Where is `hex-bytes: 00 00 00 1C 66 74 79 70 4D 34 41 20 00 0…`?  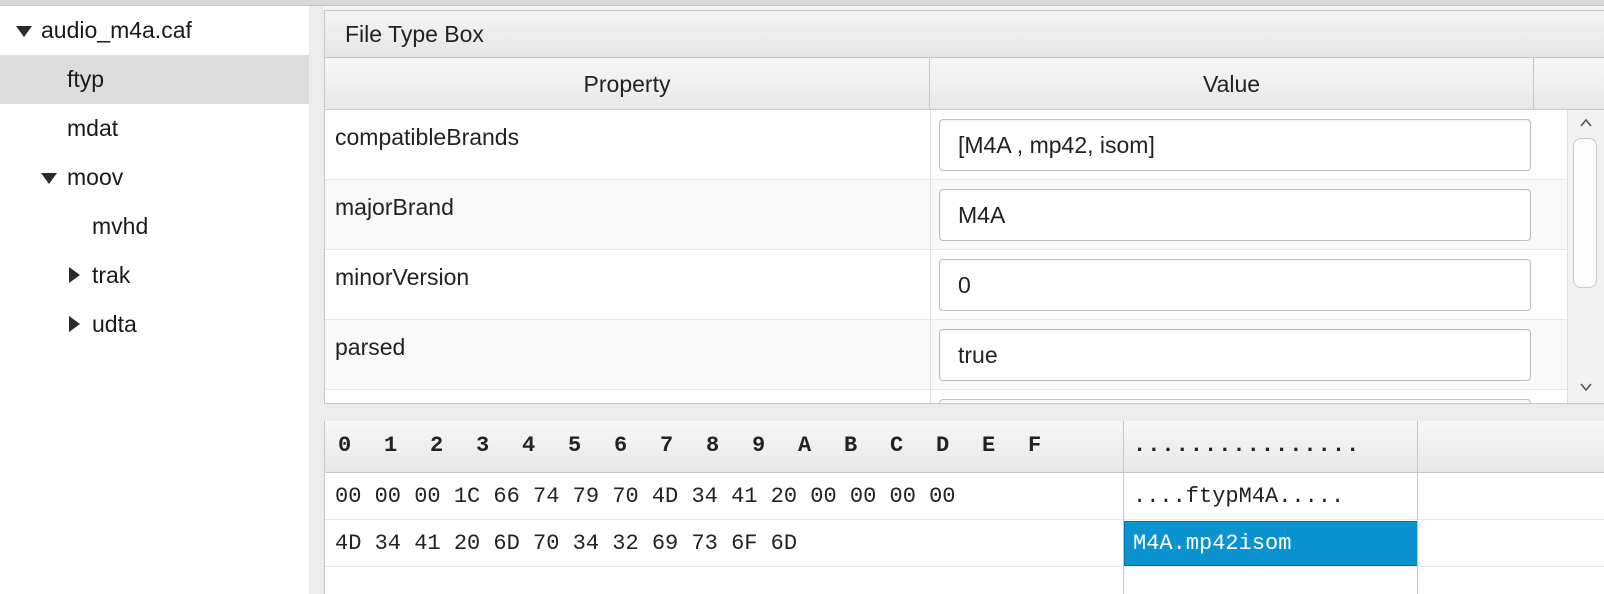
hex-bytes: 00 00 00 1C 66 74 79 70 4D 34 41 20 00 0… is located at coordinates (645, 496).